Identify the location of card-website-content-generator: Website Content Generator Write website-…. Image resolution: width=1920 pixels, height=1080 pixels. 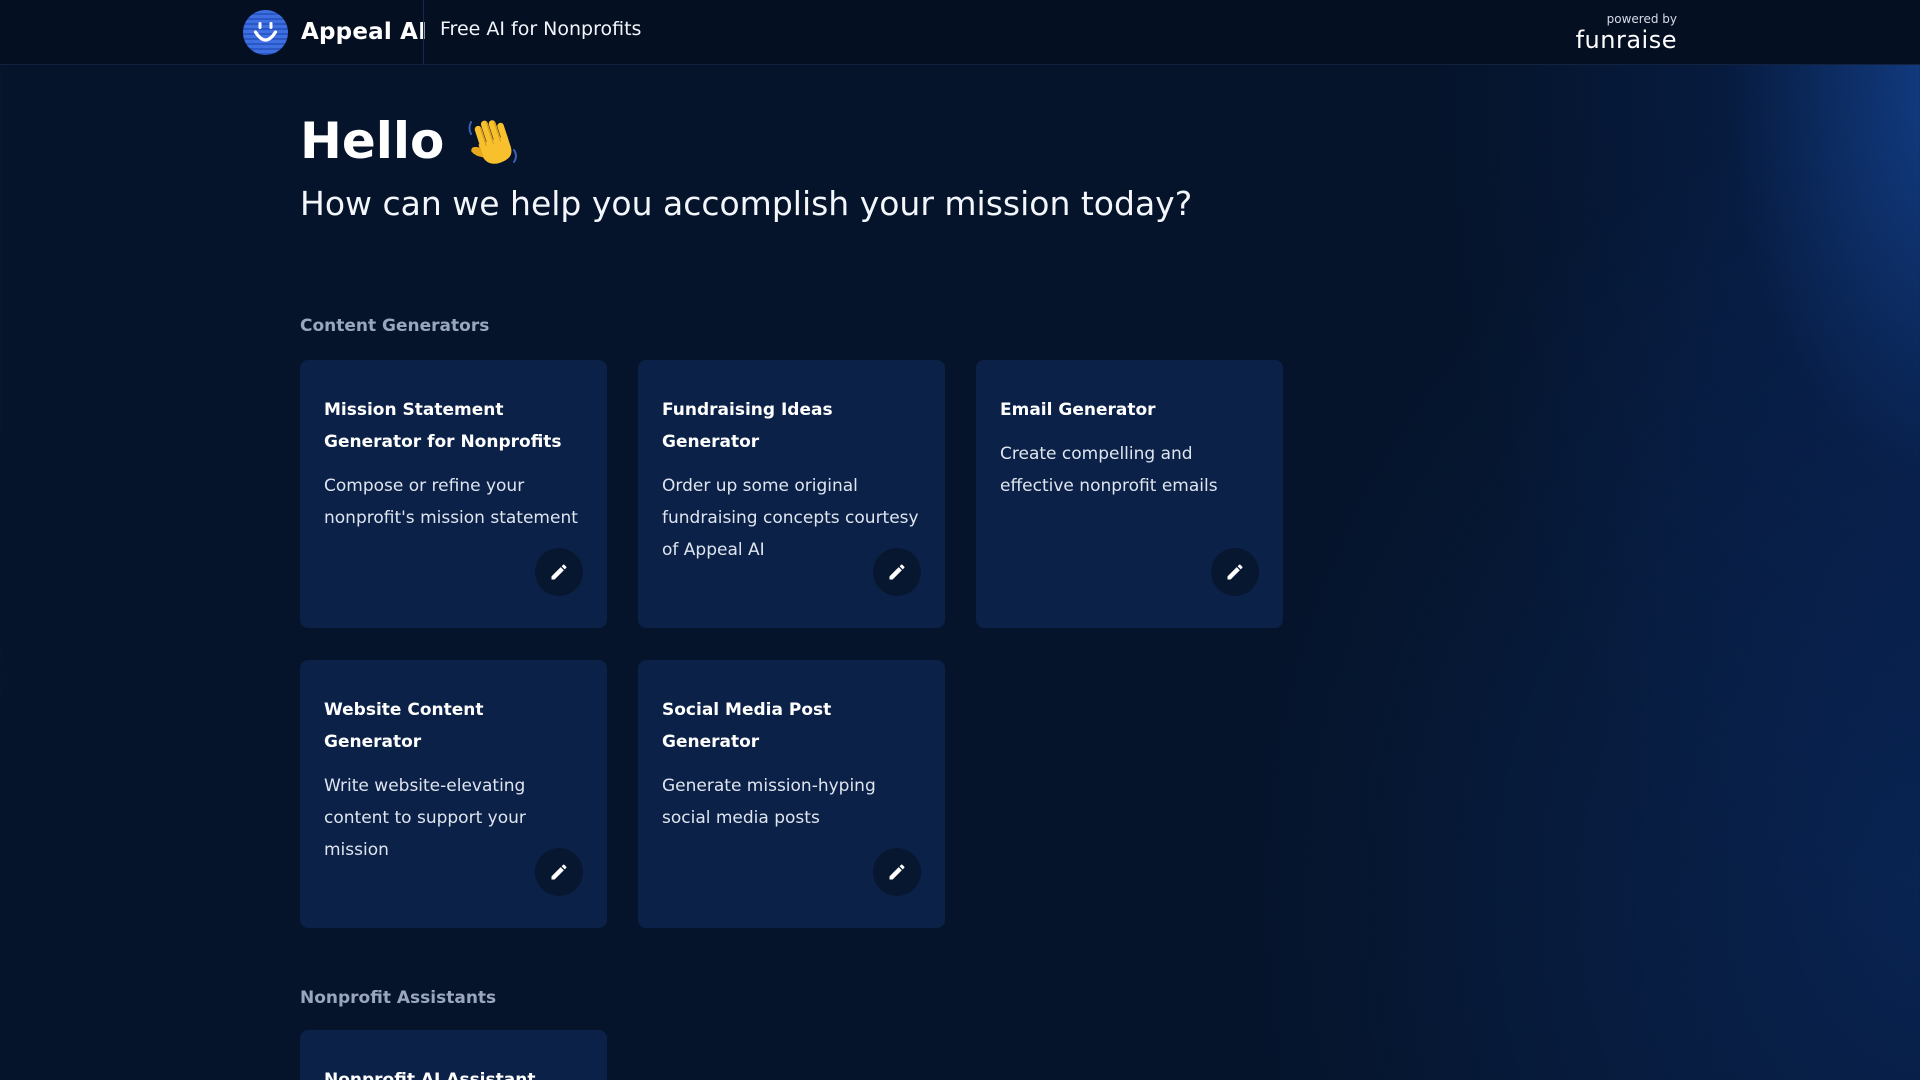
(453, 794).